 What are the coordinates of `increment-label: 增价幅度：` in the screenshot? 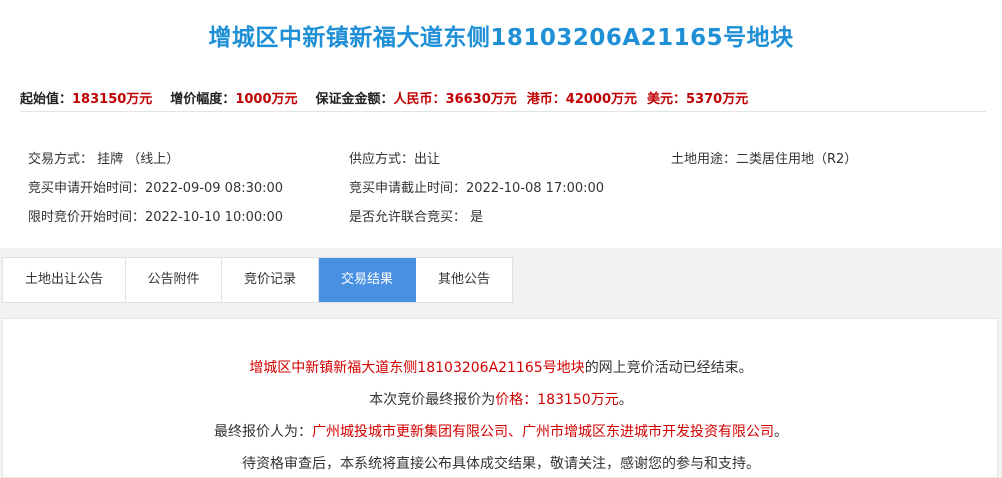 It's located at (203, 99).